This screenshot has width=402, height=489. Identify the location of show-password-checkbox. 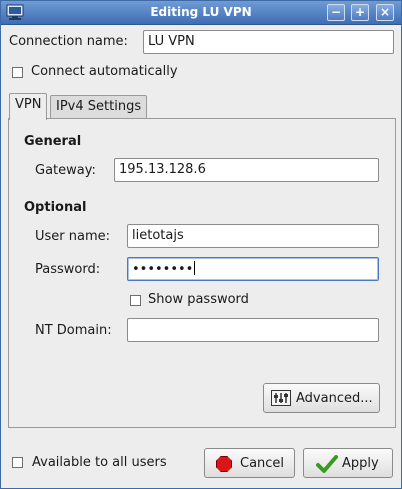
(135, 300).